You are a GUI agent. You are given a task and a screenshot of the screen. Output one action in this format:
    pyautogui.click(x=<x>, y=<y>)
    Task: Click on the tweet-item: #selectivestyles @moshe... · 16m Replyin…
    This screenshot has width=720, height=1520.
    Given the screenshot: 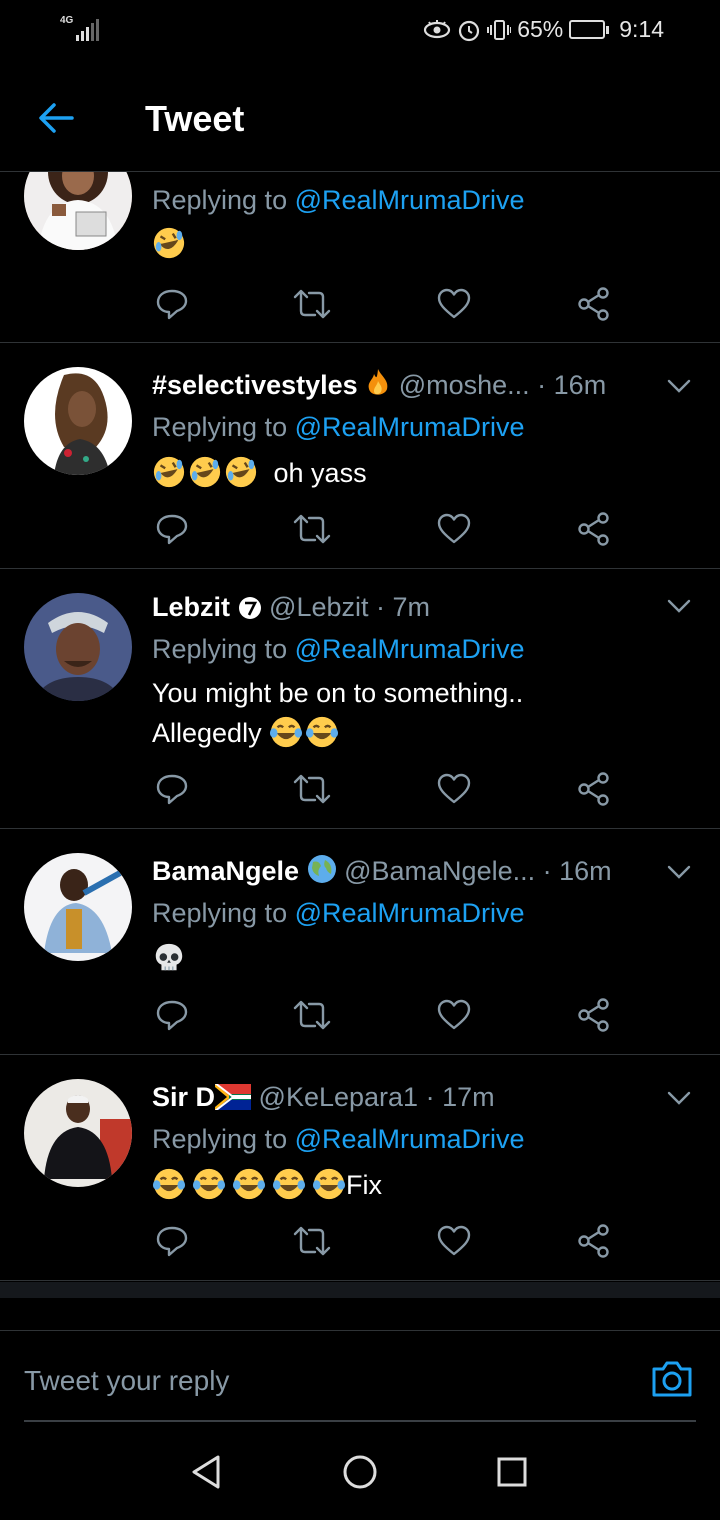 What is the action you would take?
    pyautogui.click(x=360, y=456)
    